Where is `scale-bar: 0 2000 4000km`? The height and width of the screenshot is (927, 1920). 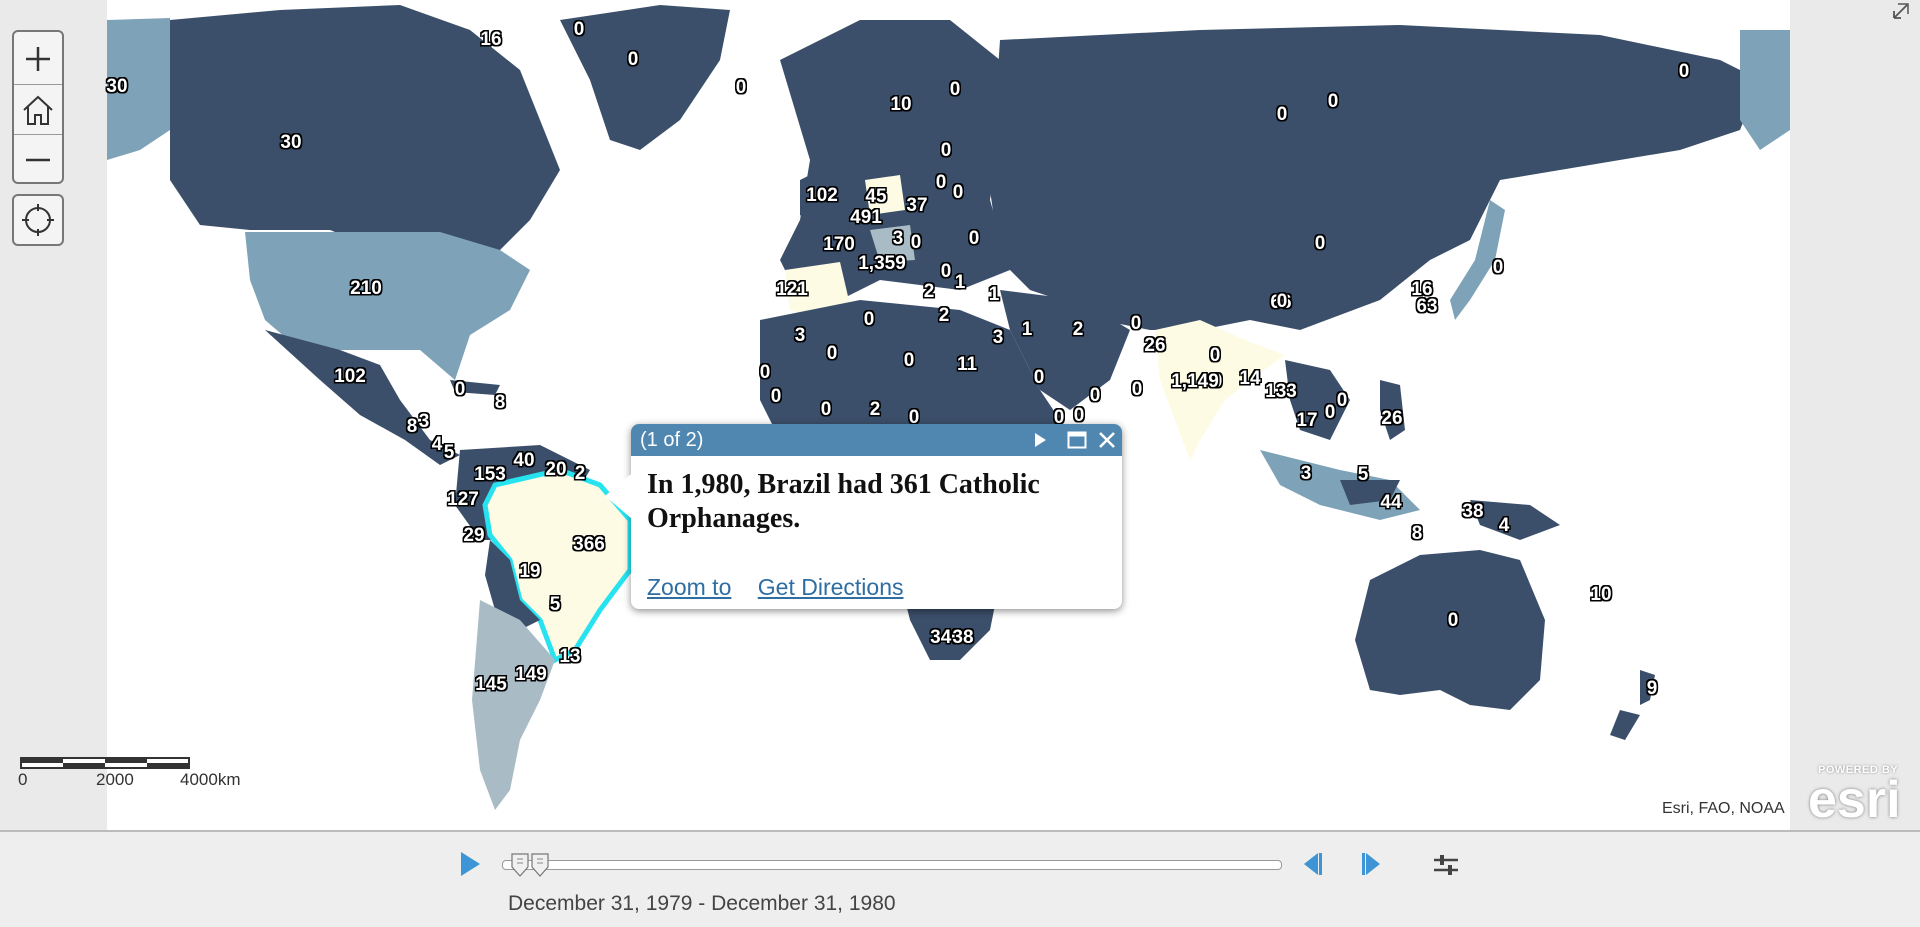 scale-bar: 0 2000 4000km is located at coordinates (139, 776).